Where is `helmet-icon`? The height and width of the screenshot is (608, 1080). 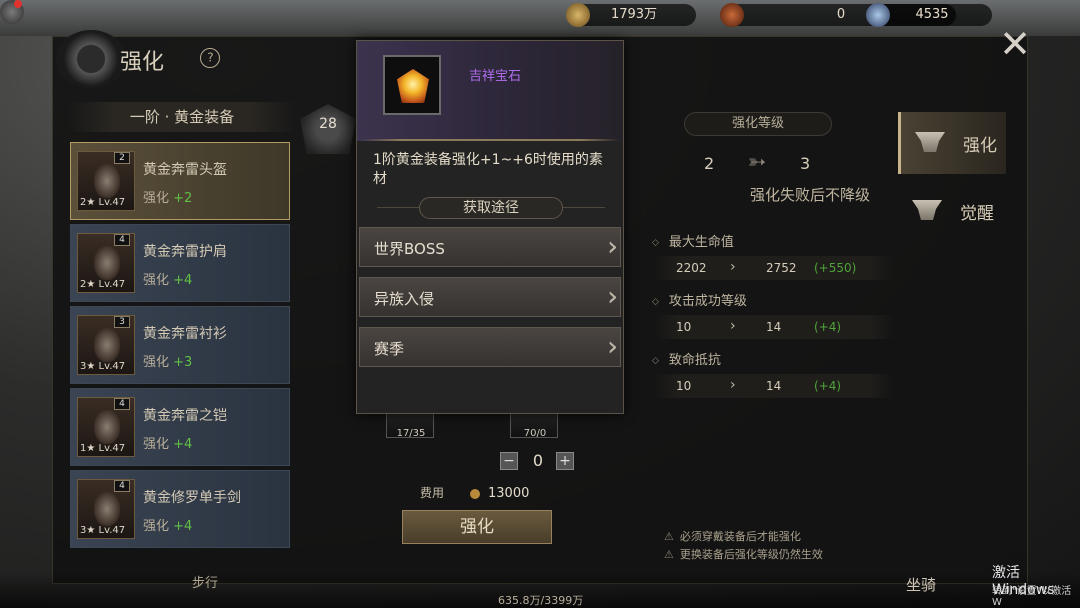
helmet-icon is located at coordinates (107, 181).